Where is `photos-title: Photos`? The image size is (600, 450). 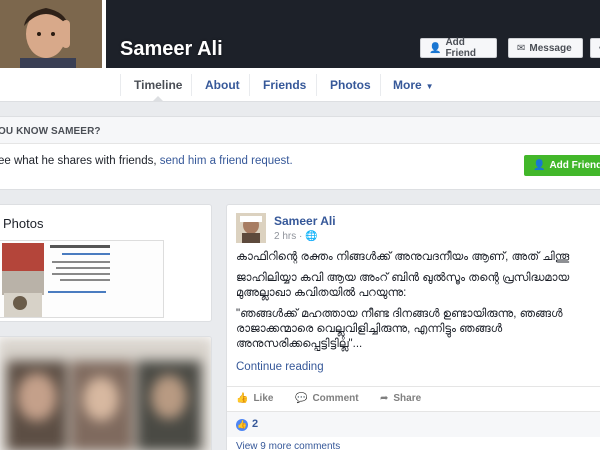
photos-title: Photos is located at coordinates (23, 223).